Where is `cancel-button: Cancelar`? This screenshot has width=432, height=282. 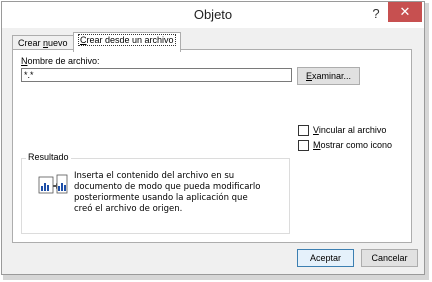 cancel-button: Cancelar is located at coordinates (389, 258).